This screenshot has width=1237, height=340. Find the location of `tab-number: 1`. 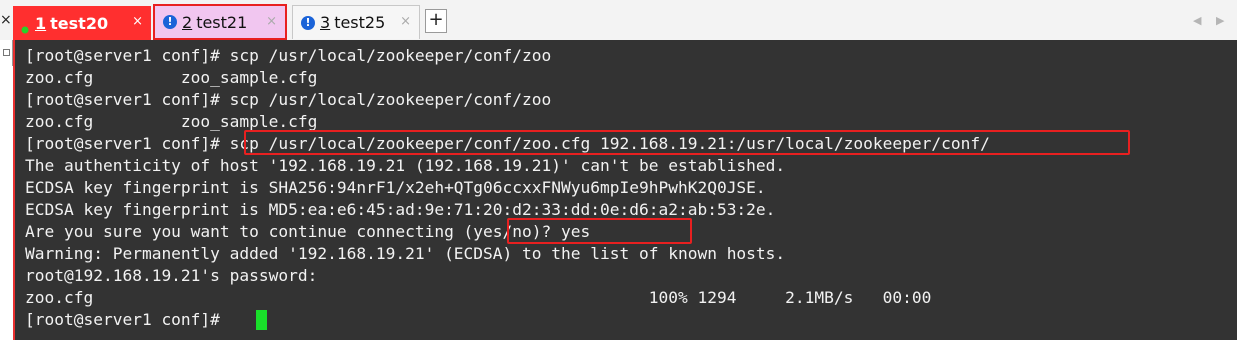

tab-number: 1 is located at coordinates (41, 23).